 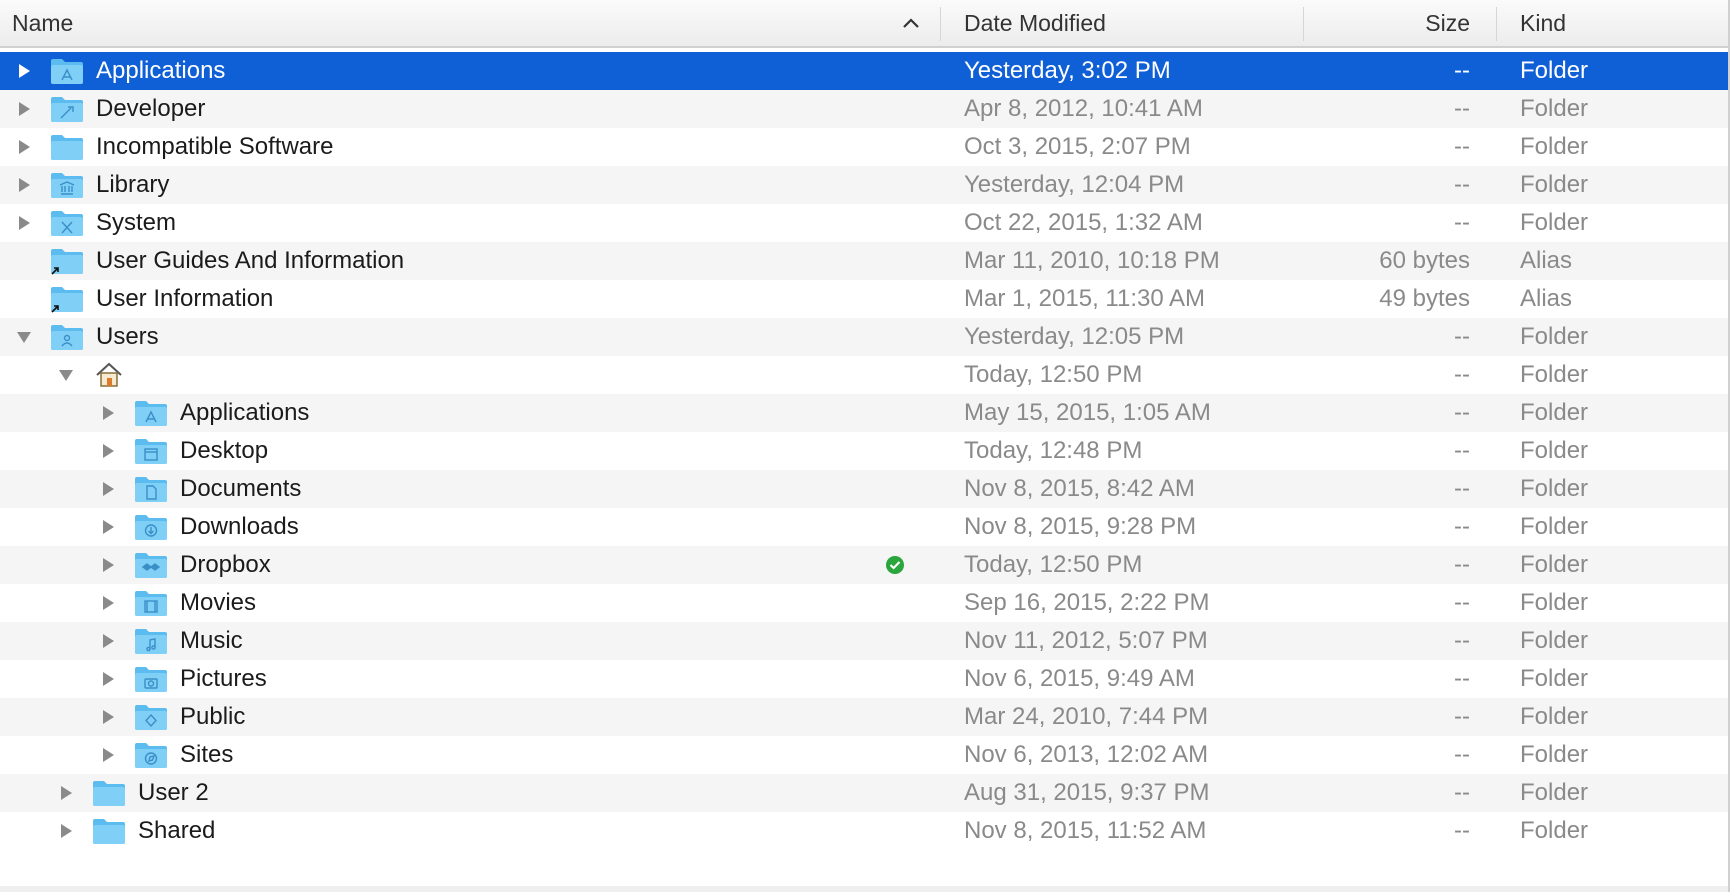 What do you see at coordinates (911, 23) in the screenshot?
I see `chevron-up-icon` at bounding box center [911, 23].